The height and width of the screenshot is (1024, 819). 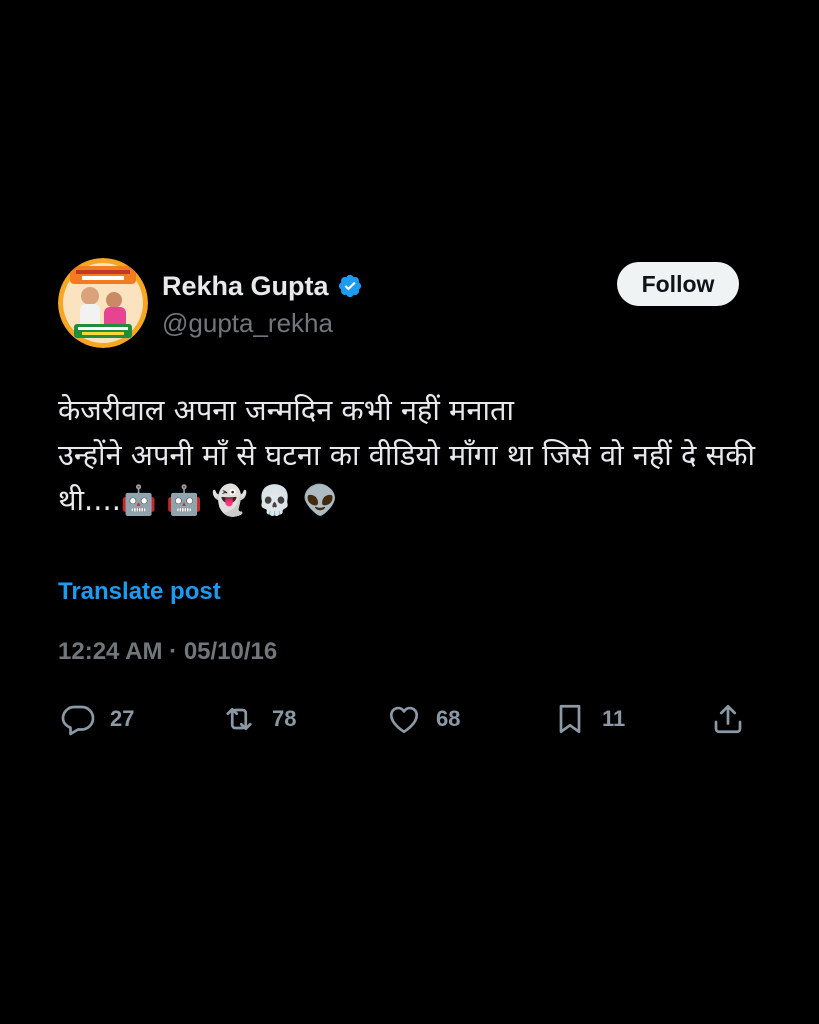 I want to click on bookmark-button: 11, so click(x=588, y=719).